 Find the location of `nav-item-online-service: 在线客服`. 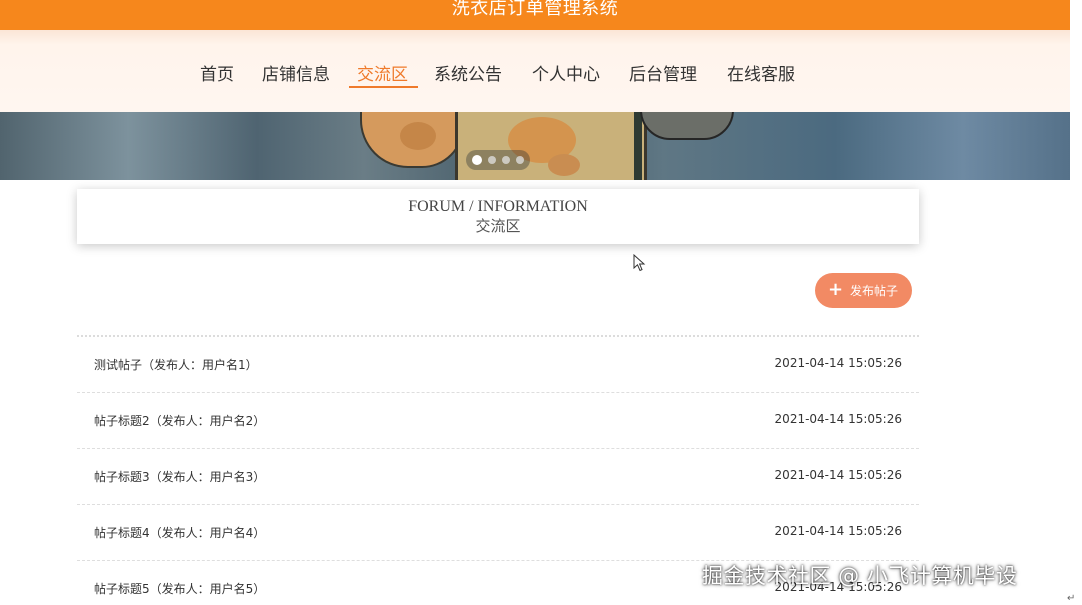

nav-item-online-service: 在线客服 is located at coordinates (761, 72).